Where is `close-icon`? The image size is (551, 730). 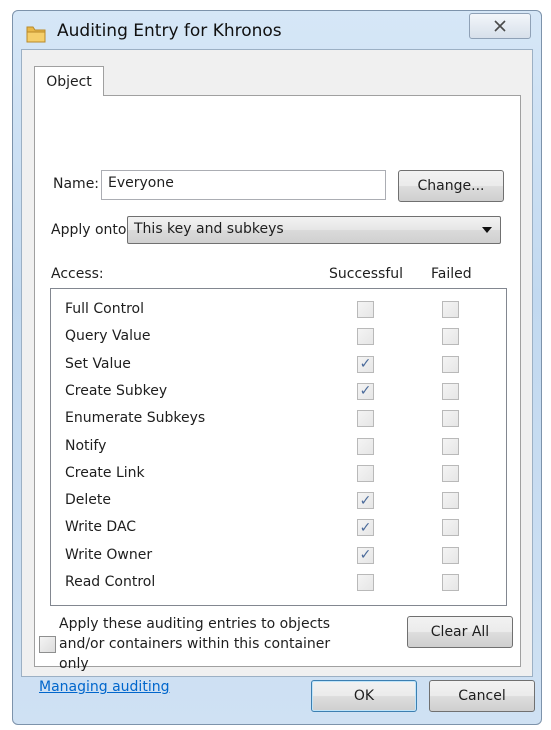
close-icon is located at coordinates (500, 26).